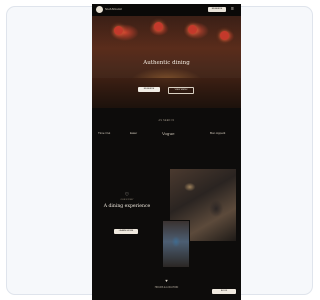  Describe the element at coordinates (127, 206) in the screenshot. I see `about-title: A dining experience` at that location.